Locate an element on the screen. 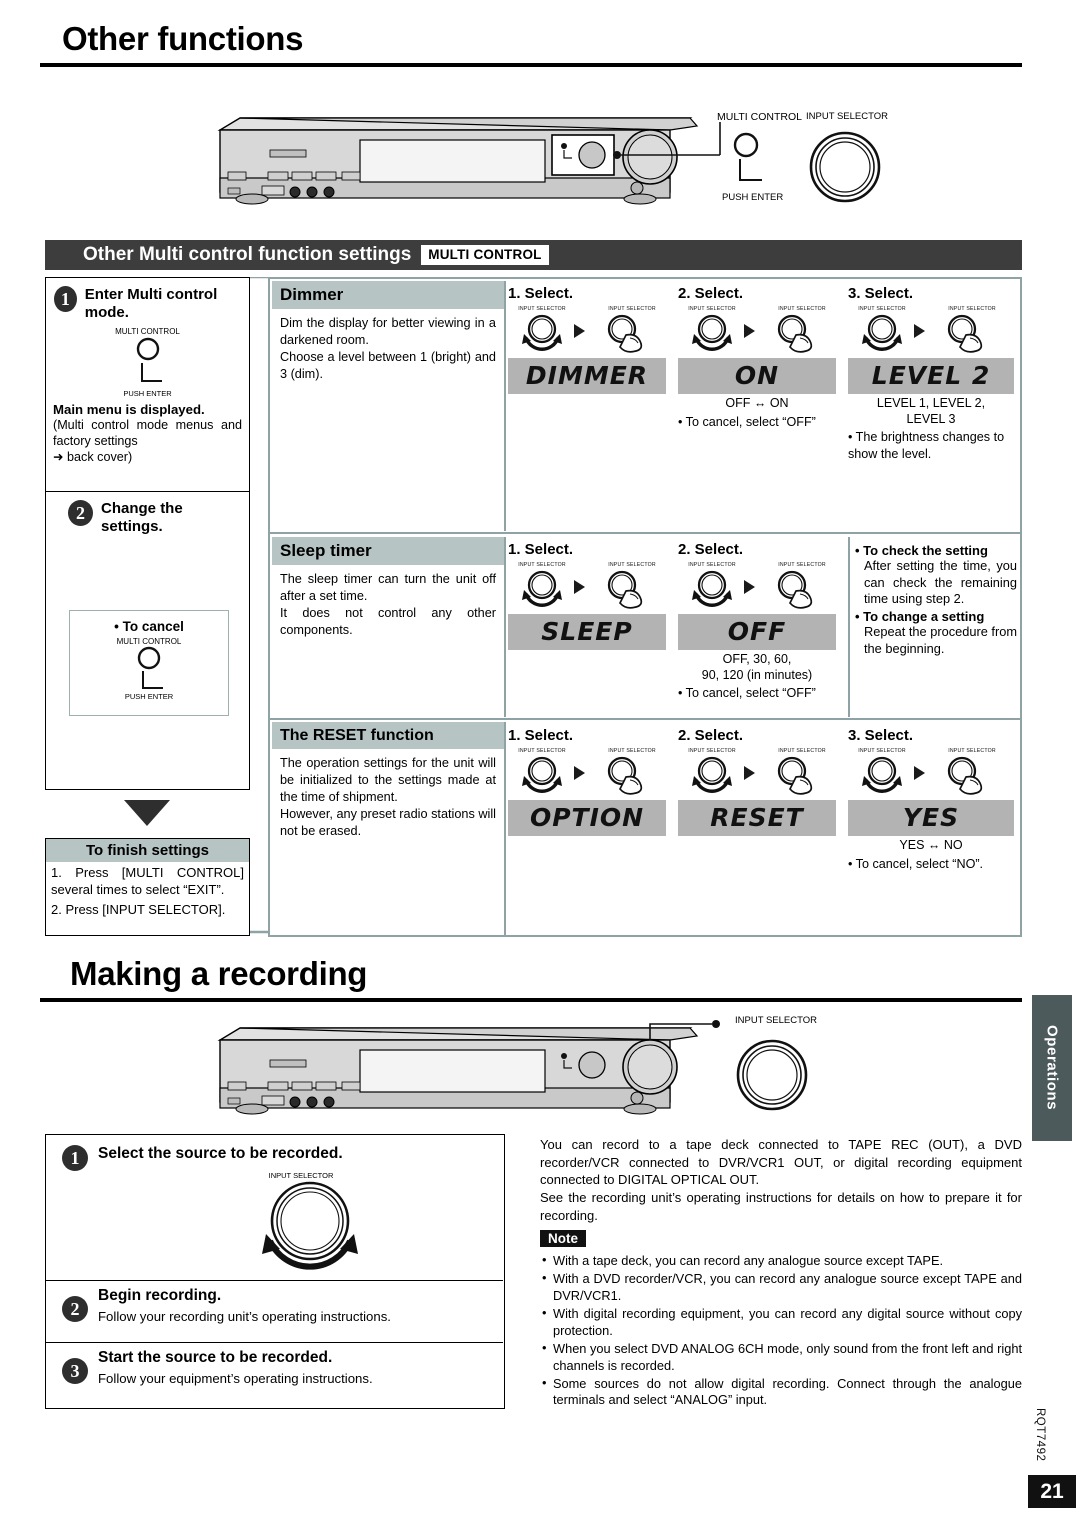 Image resolution: width=1080 pixels, height=1526 pixels. divider-sleep-notes-v is located at coordinates (849, 627).